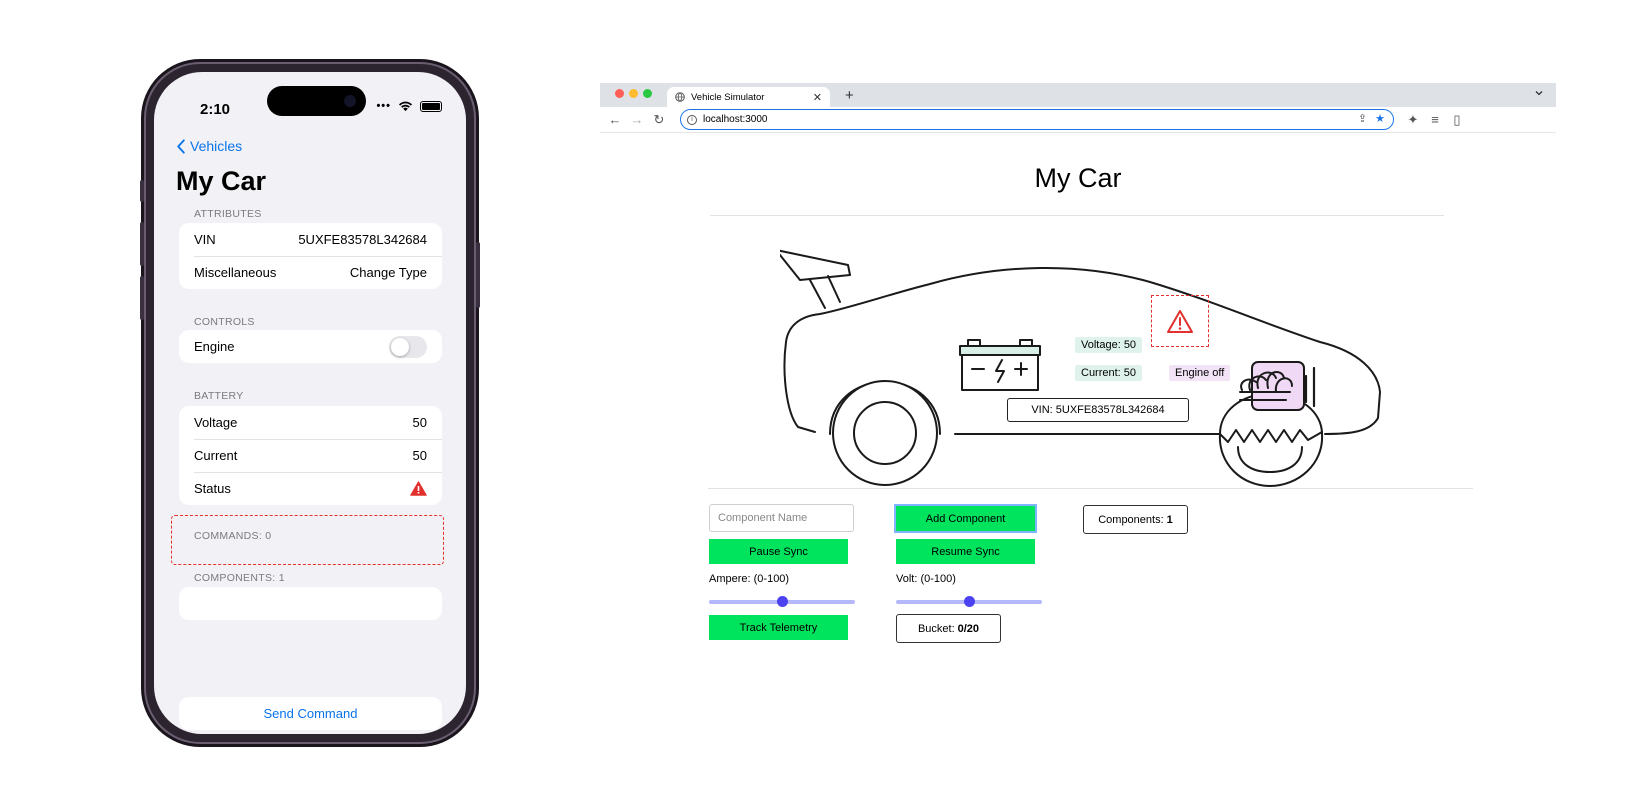 The height and width of the screenshot is (802, 1636). I want to click on mute-switch, so click(142, 191).